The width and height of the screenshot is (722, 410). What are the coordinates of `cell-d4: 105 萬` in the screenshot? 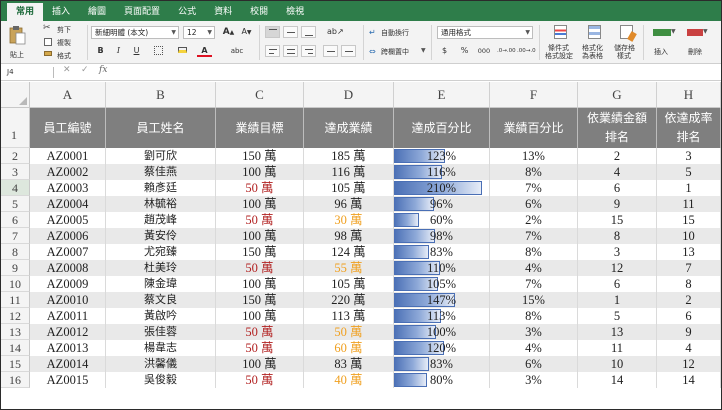 It's located at (349, 188).